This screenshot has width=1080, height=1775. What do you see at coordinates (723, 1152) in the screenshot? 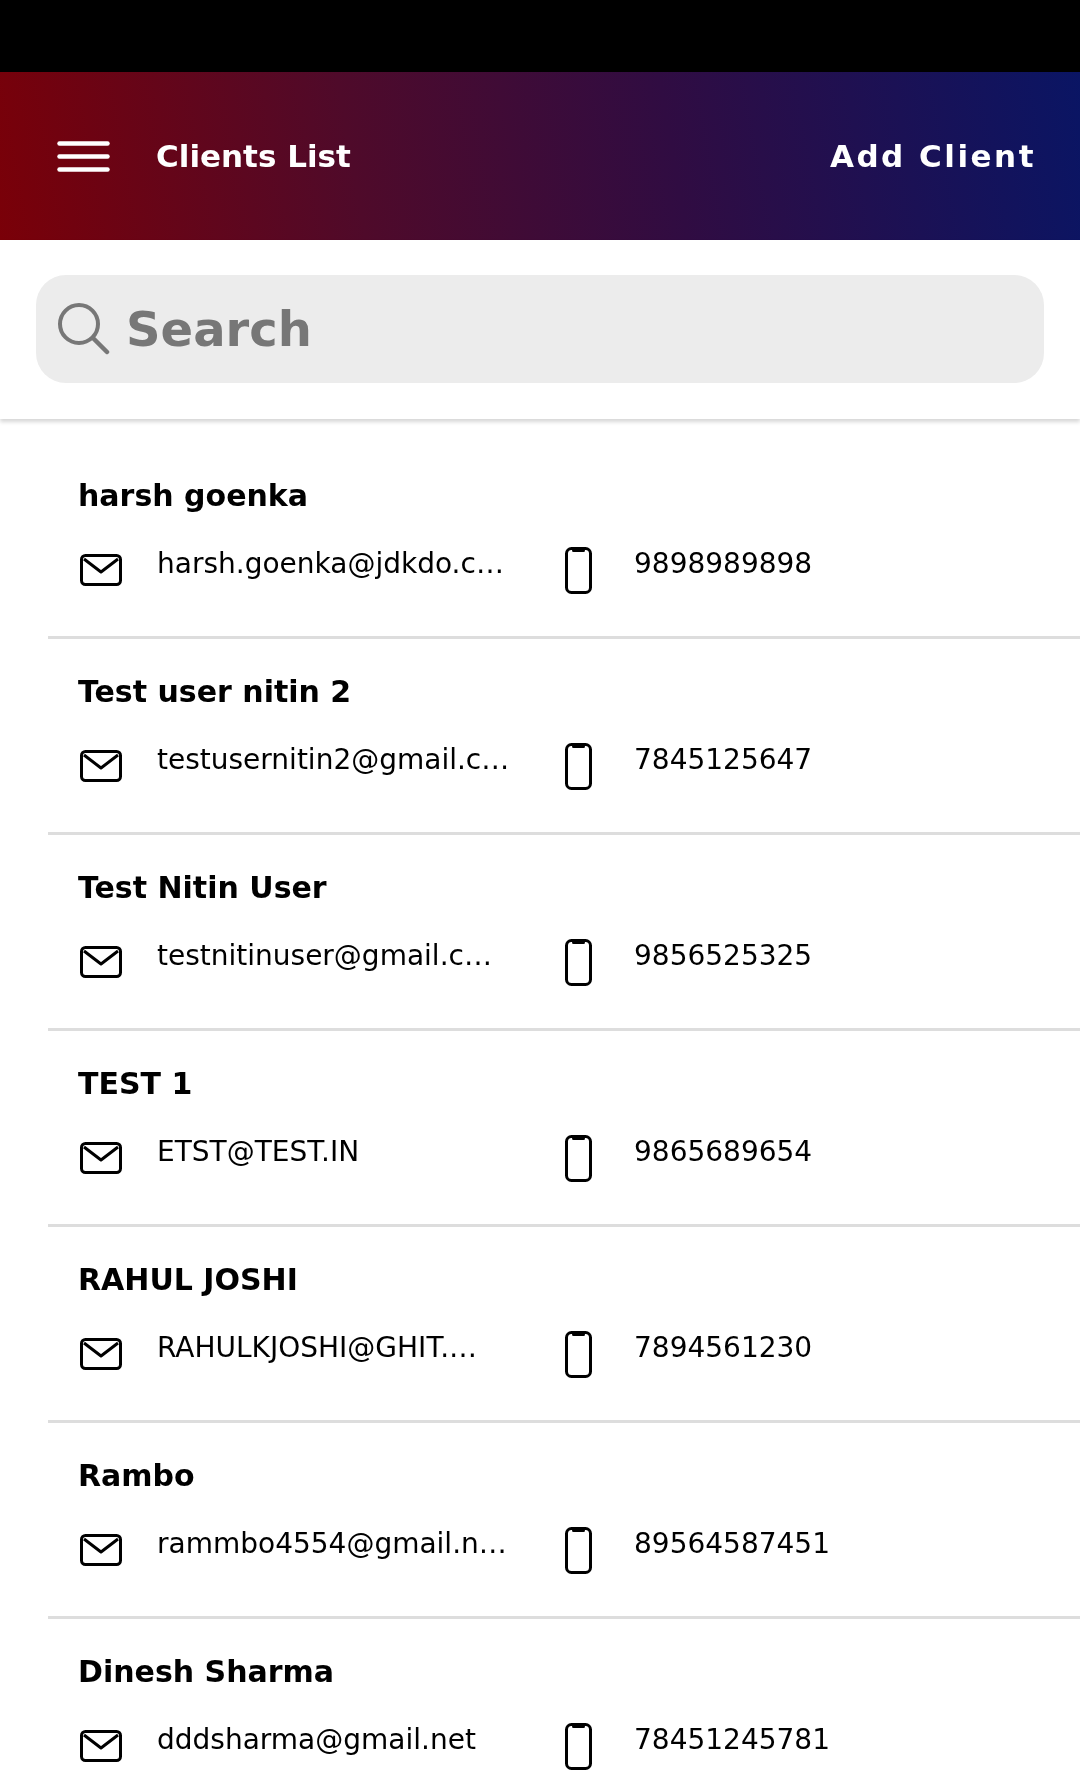
I see `client-phone: 9865689654` at bounding box center [723, 1152].